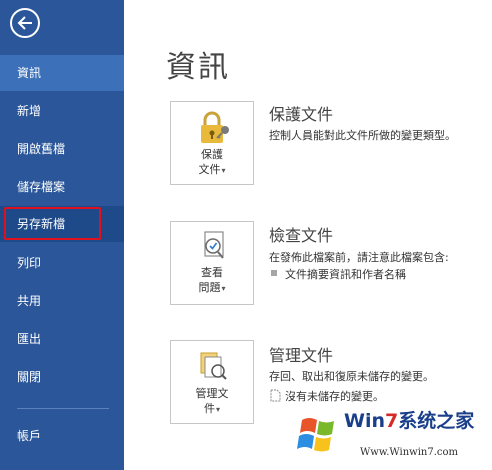 This screenshot has height=470, width=492. I want to click on nav-item-close: 關閉, so click(62, 377).